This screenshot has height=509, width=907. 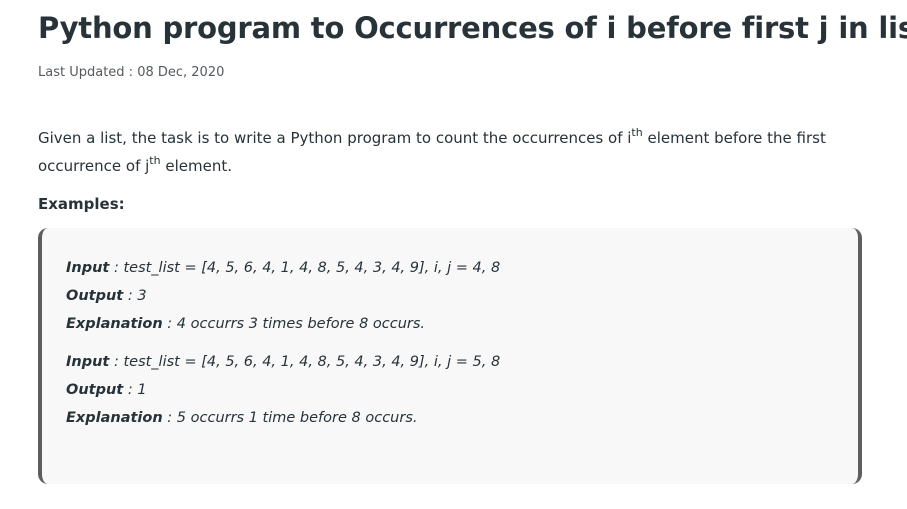 I want to click on example-2-output: Output : 1, so click(x=283, y=390).